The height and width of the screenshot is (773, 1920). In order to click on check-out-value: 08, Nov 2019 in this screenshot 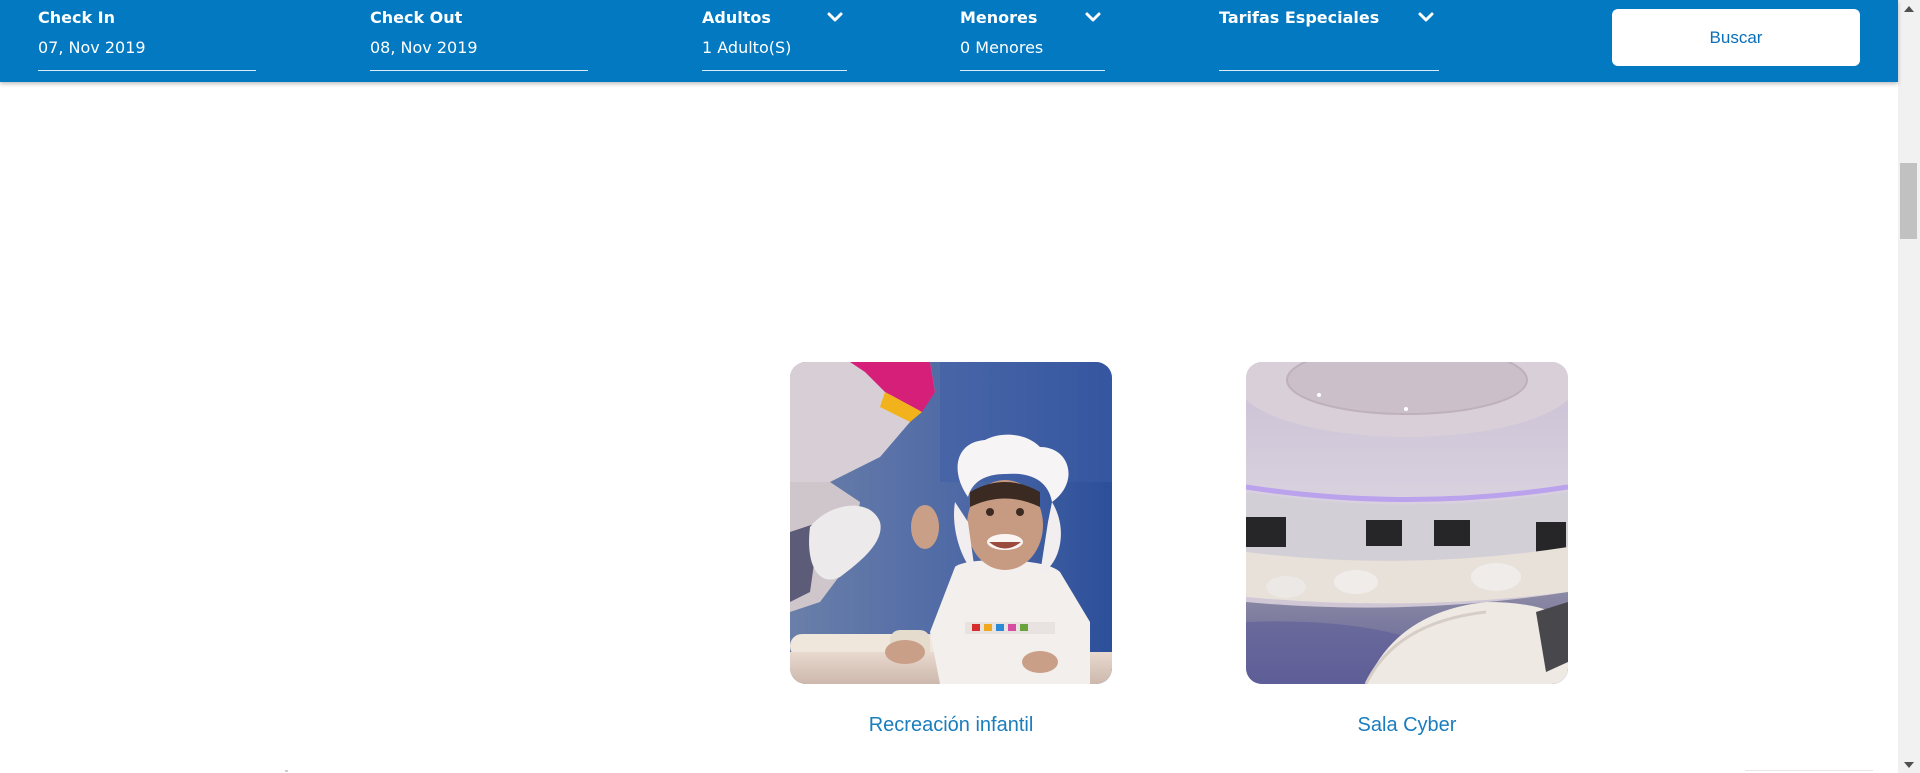, I will do `click(424, 47)`.